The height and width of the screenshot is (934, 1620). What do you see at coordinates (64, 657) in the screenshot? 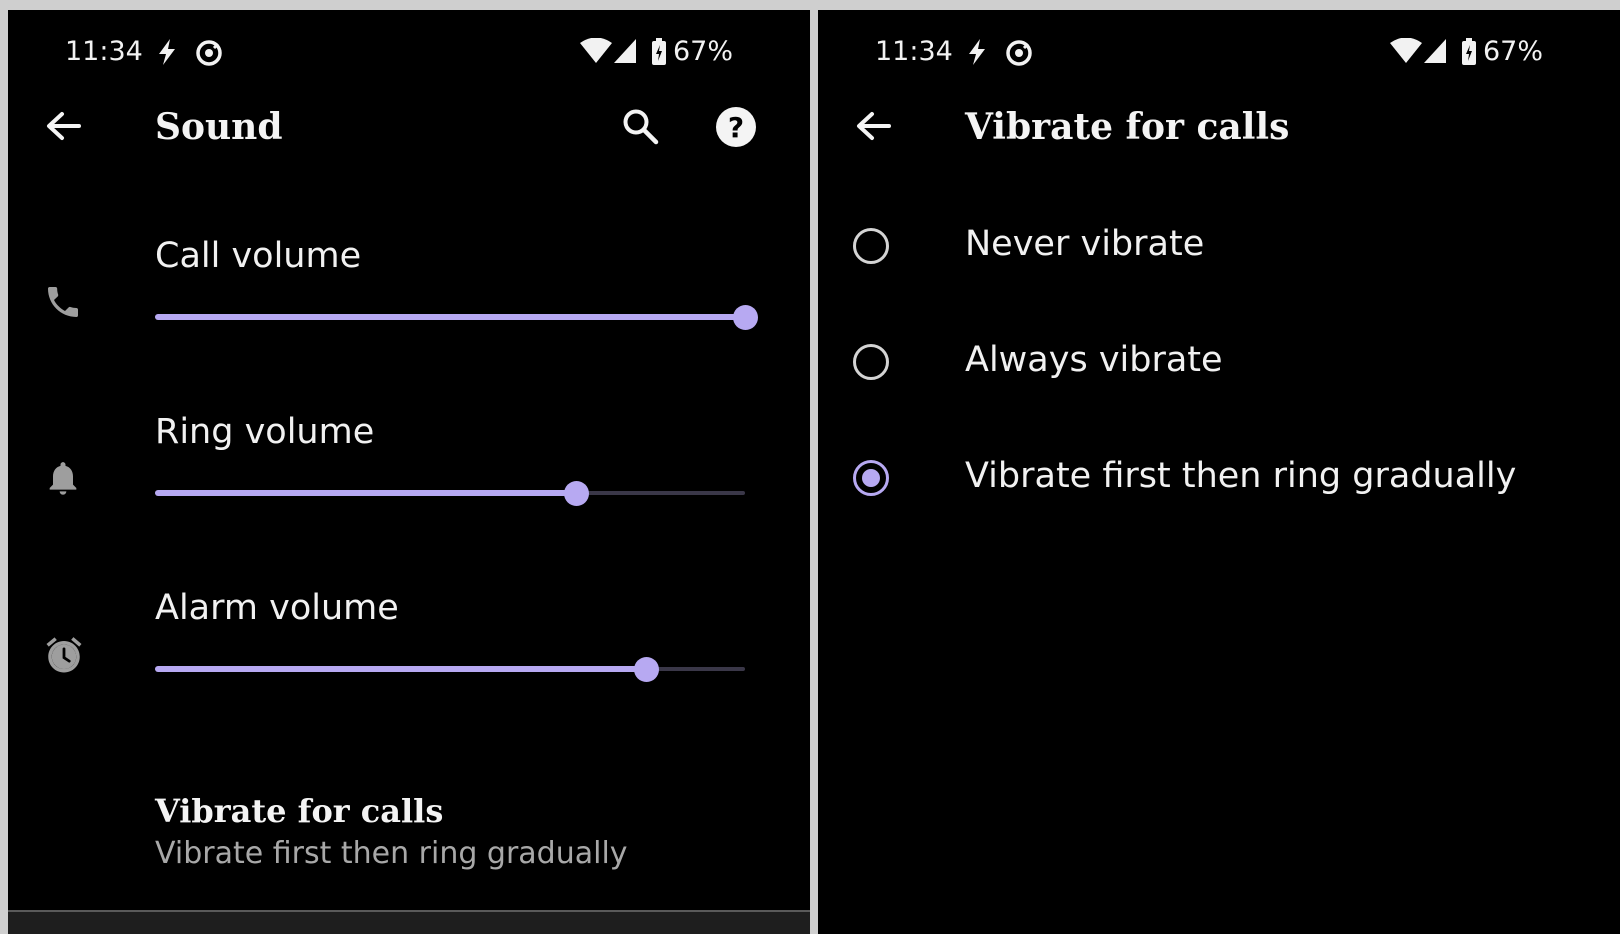
I see `alarm-clock-icon` at bounding box center [64, 657].